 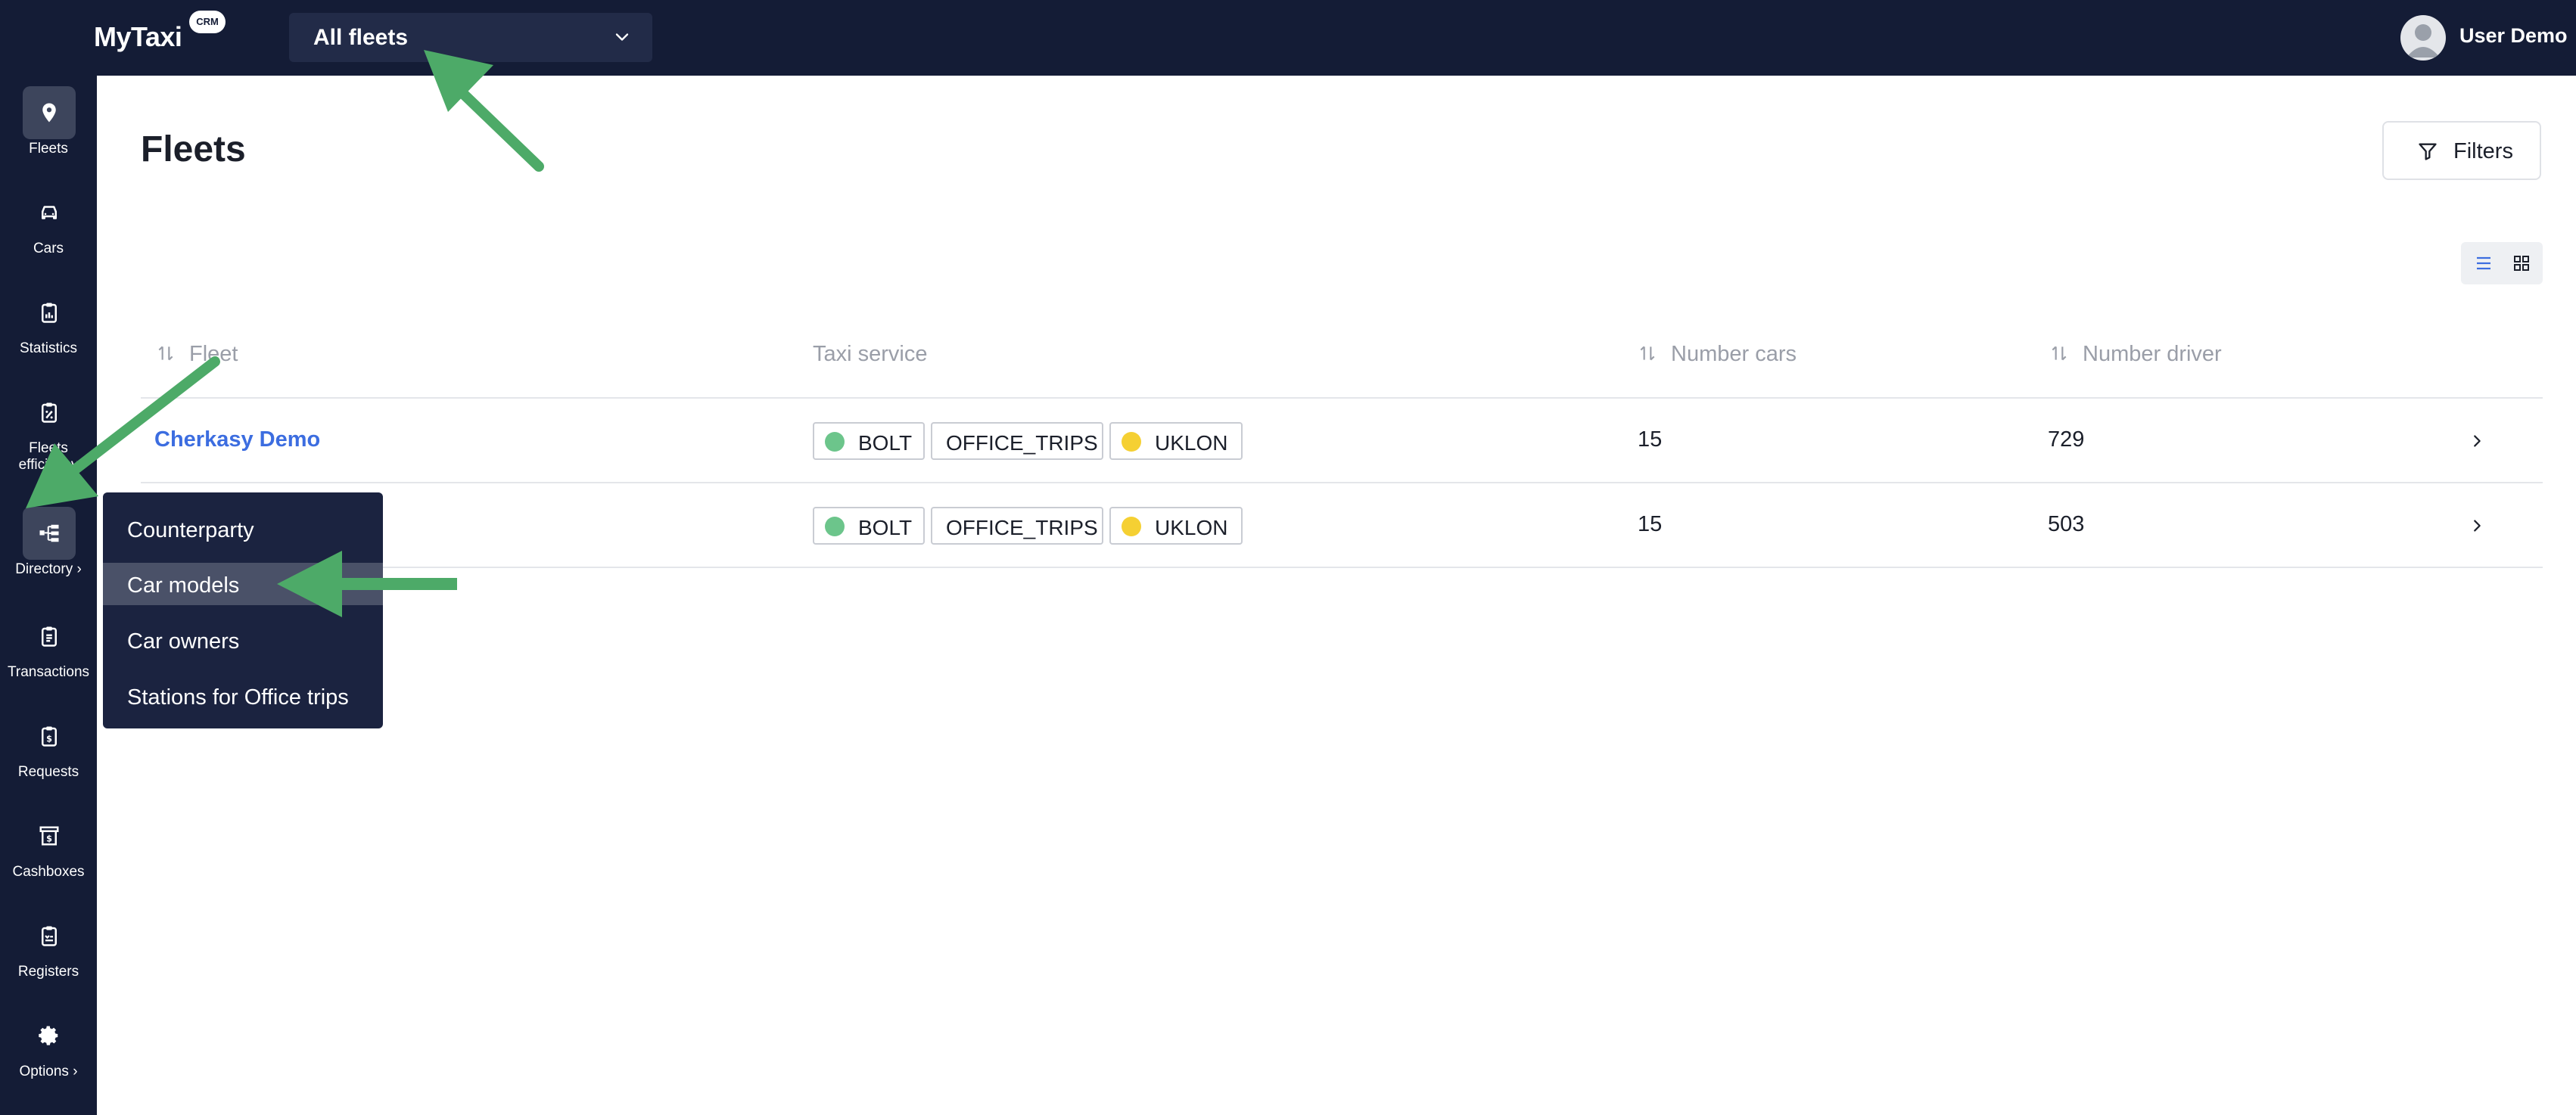 I want to click on sidebar-item-label: Fleets, so click(x=48, y=149).